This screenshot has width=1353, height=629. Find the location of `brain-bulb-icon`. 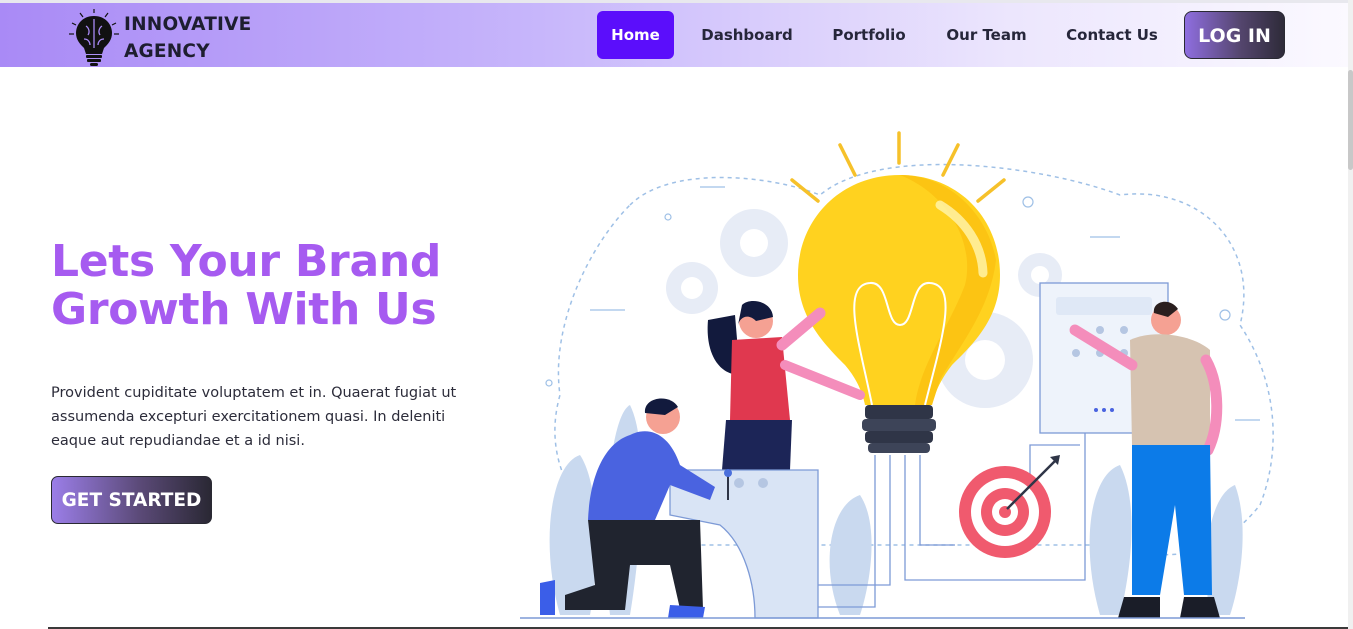

brain-bulb-icon is located at coordinates (94, 37).